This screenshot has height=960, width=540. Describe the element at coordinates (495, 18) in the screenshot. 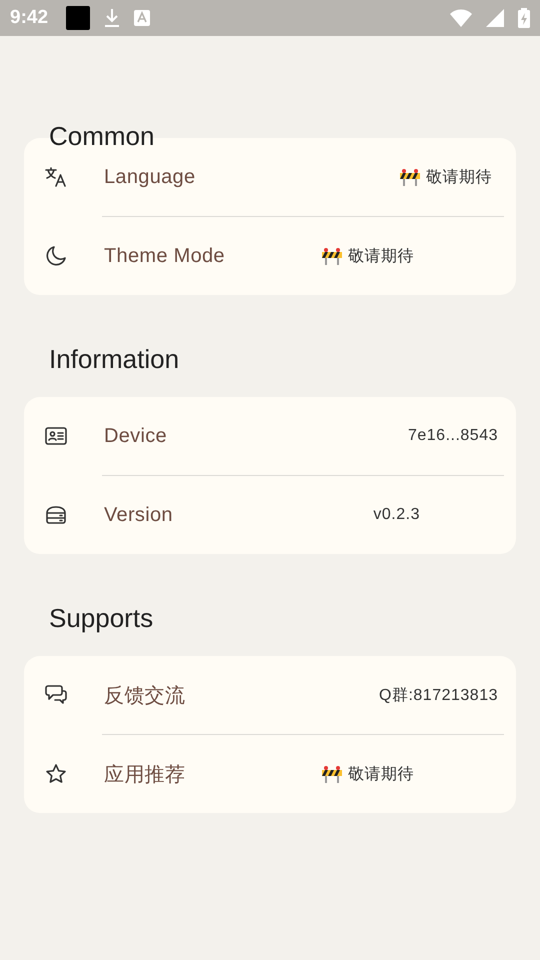

I see `signal-icon` at that location.